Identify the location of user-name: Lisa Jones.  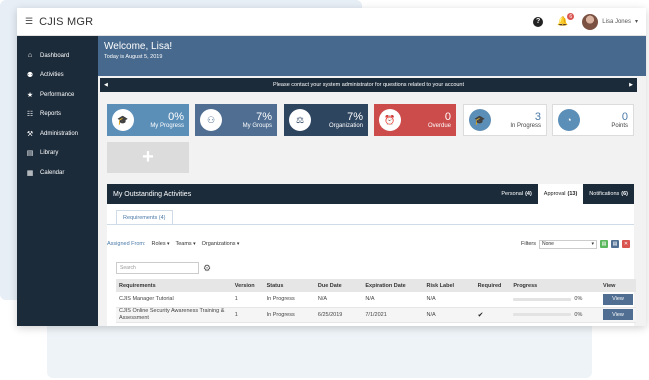
(616, 21).